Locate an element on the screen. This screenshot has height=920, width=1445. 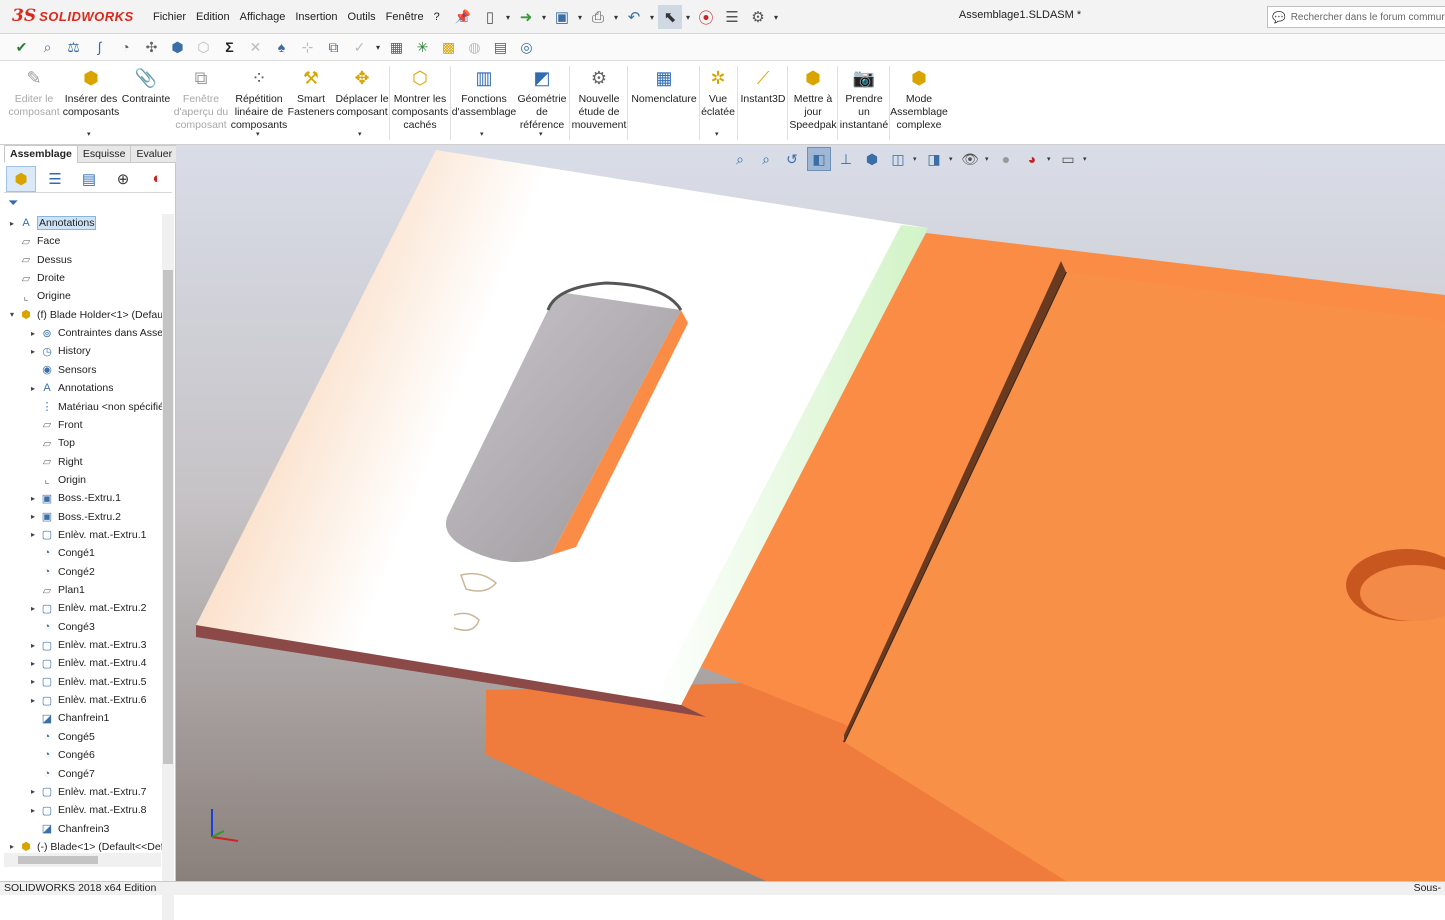
reference-geometry-dropdown-icon: ▾ is located at coordinates (541, 134).